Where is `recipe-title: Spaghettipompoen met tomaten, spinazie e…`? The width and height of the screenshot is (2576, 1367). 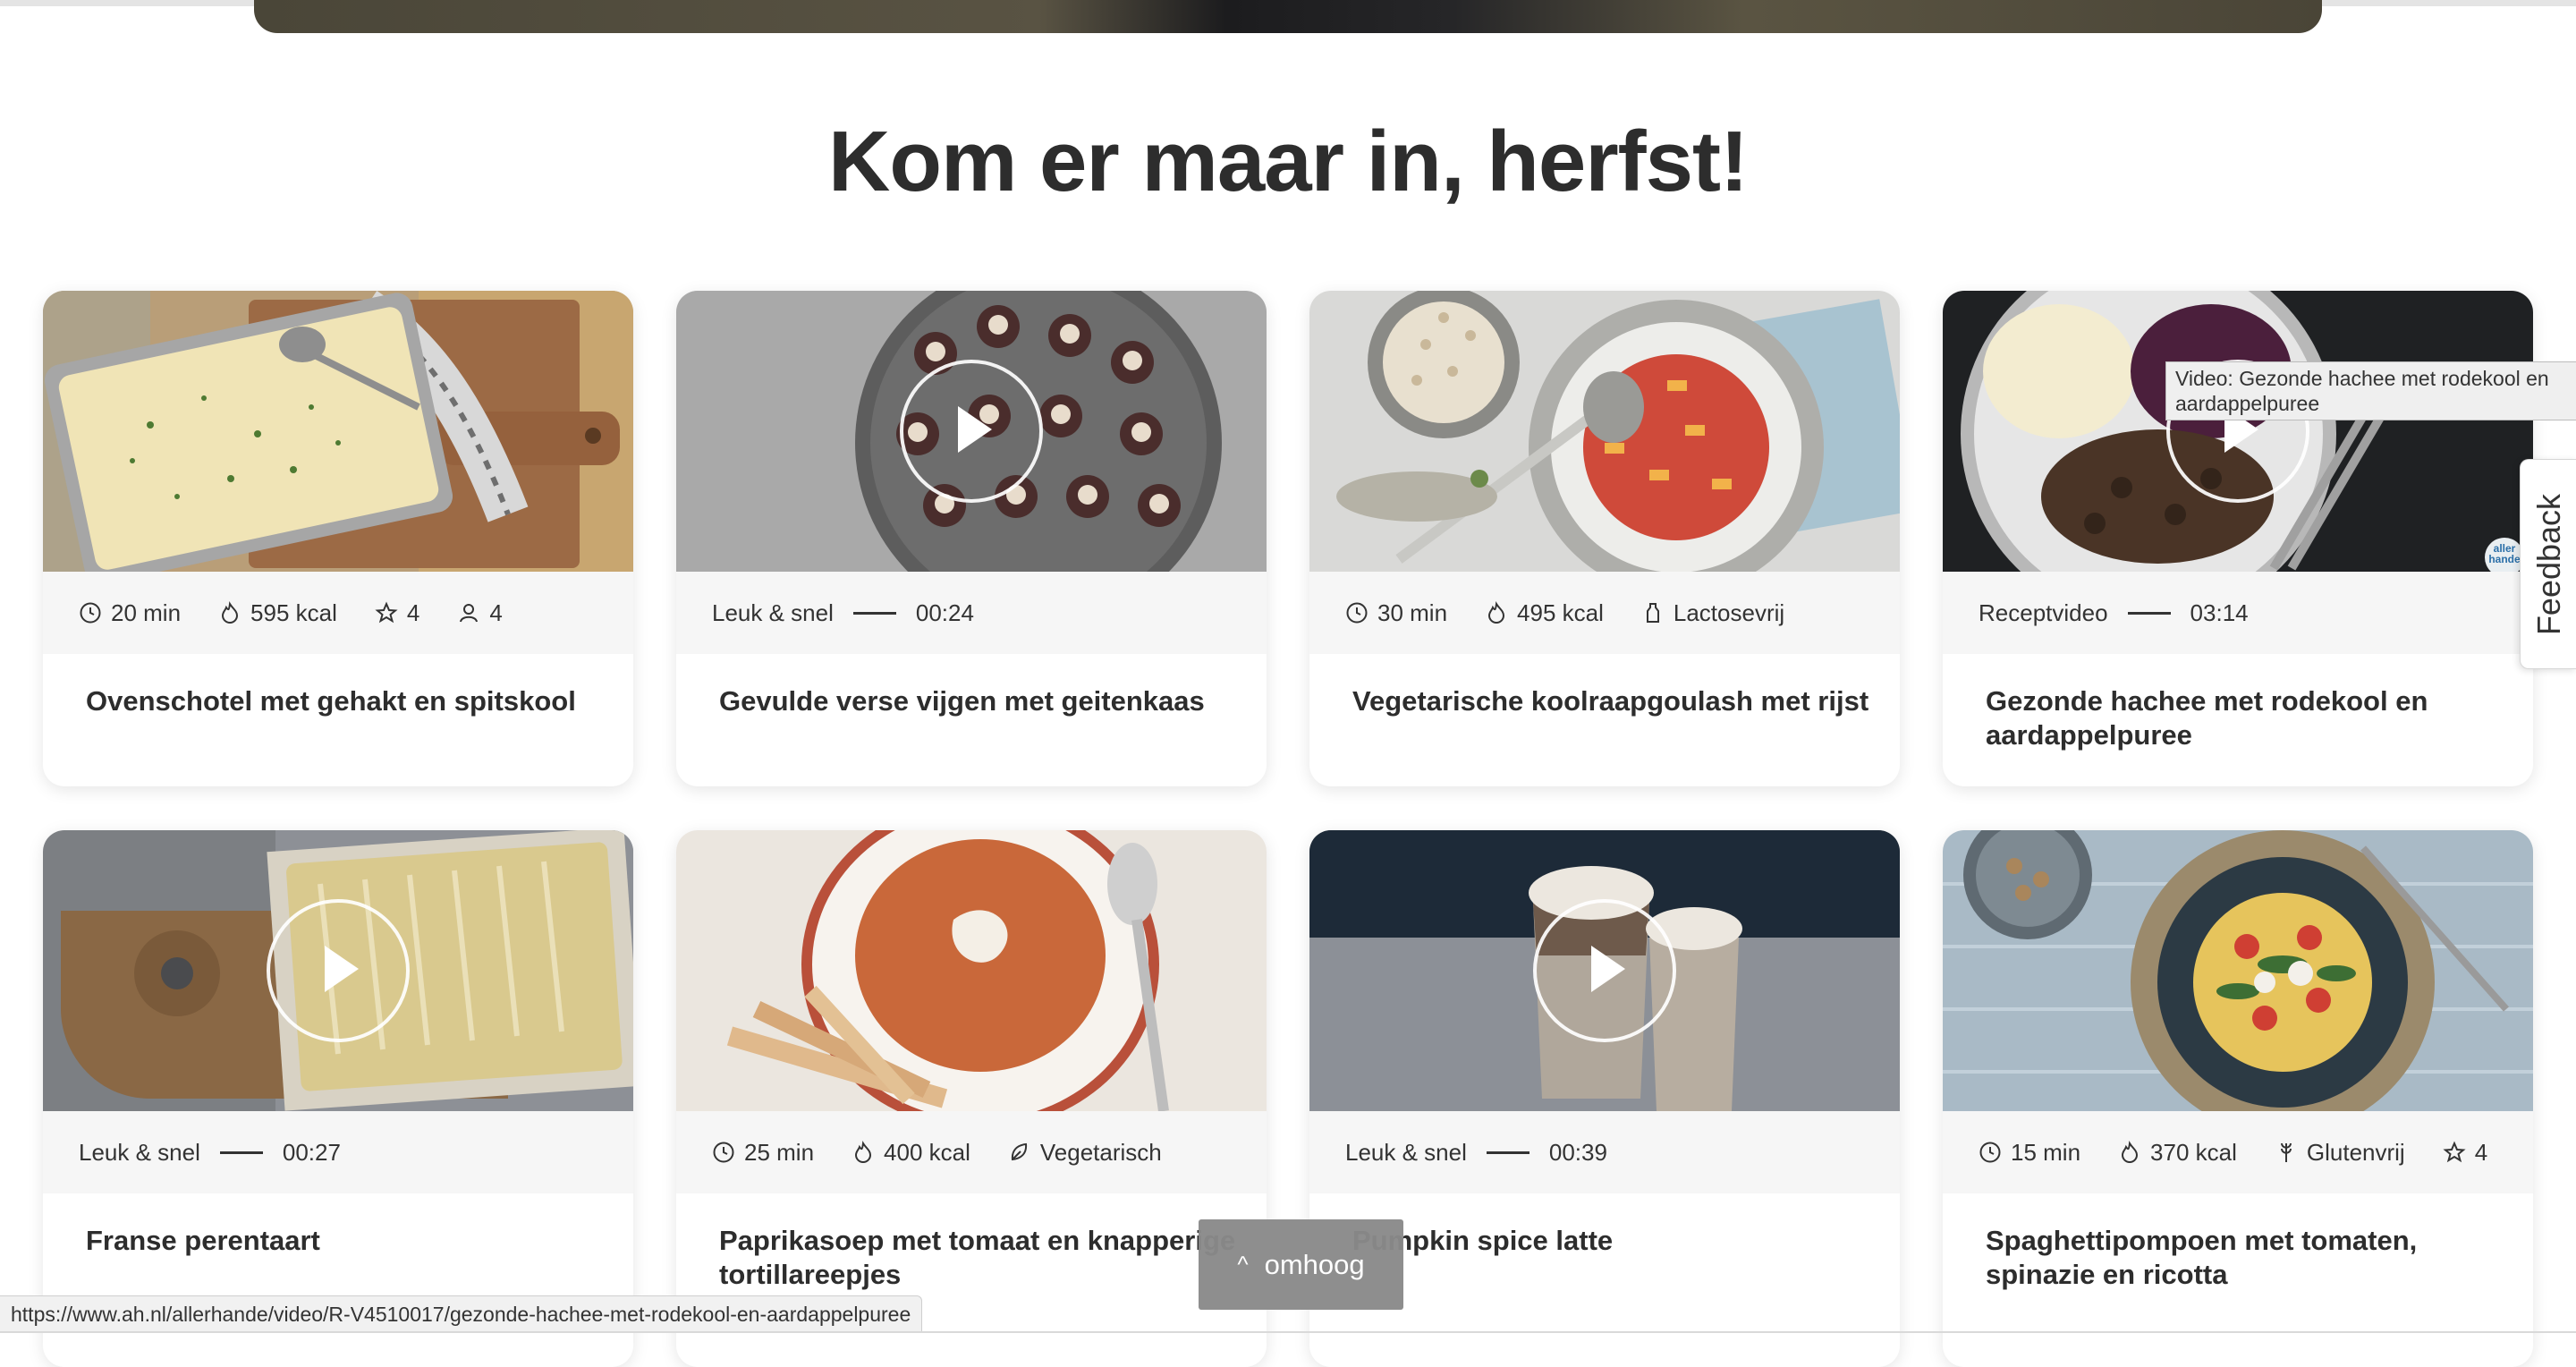 recipe-title: Spaghettipompoen met tomaten, spinazie e… is located at coordinates (2245, 1258).